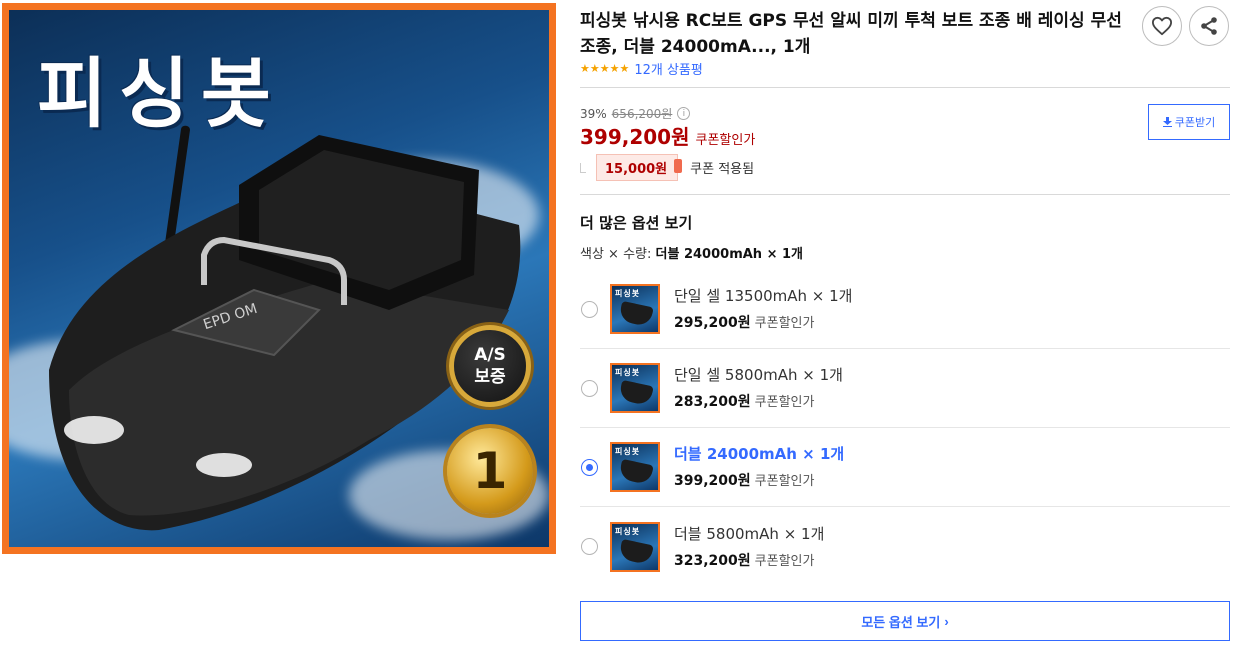 Image resolution: width=1238 pixels, height=652 pixels. What do you see at coordinates (593, 113) in the screenshot?
I see `discount-rate: 39%` at bounding box center [593, 113].